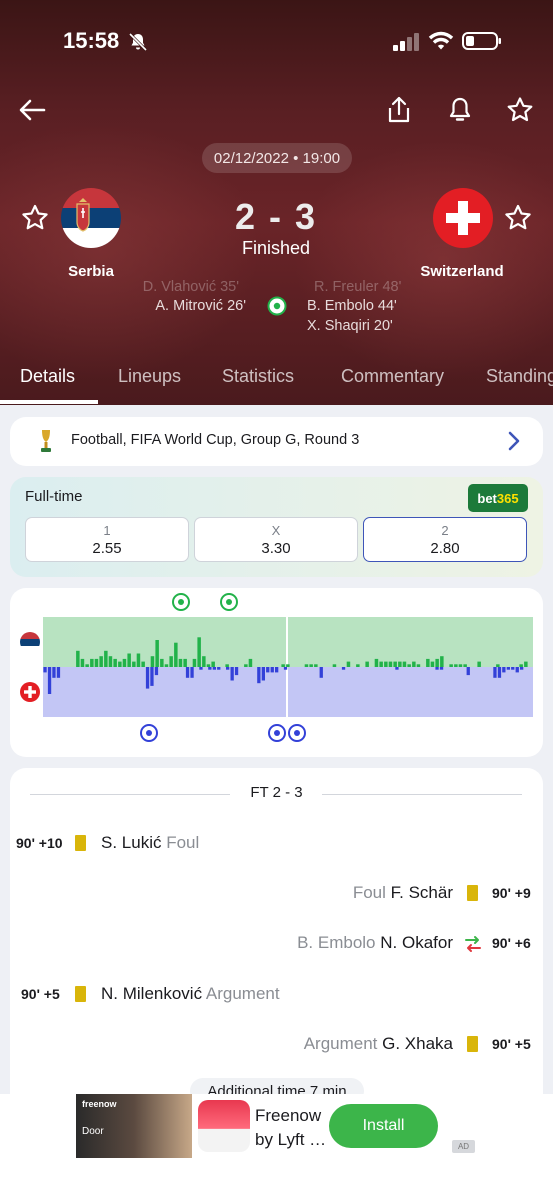 This screenshot has height=1200, width=553. Describe the element at coordinates (91, 40) in the screenshot. I see `status-time: 15:58` at that location.